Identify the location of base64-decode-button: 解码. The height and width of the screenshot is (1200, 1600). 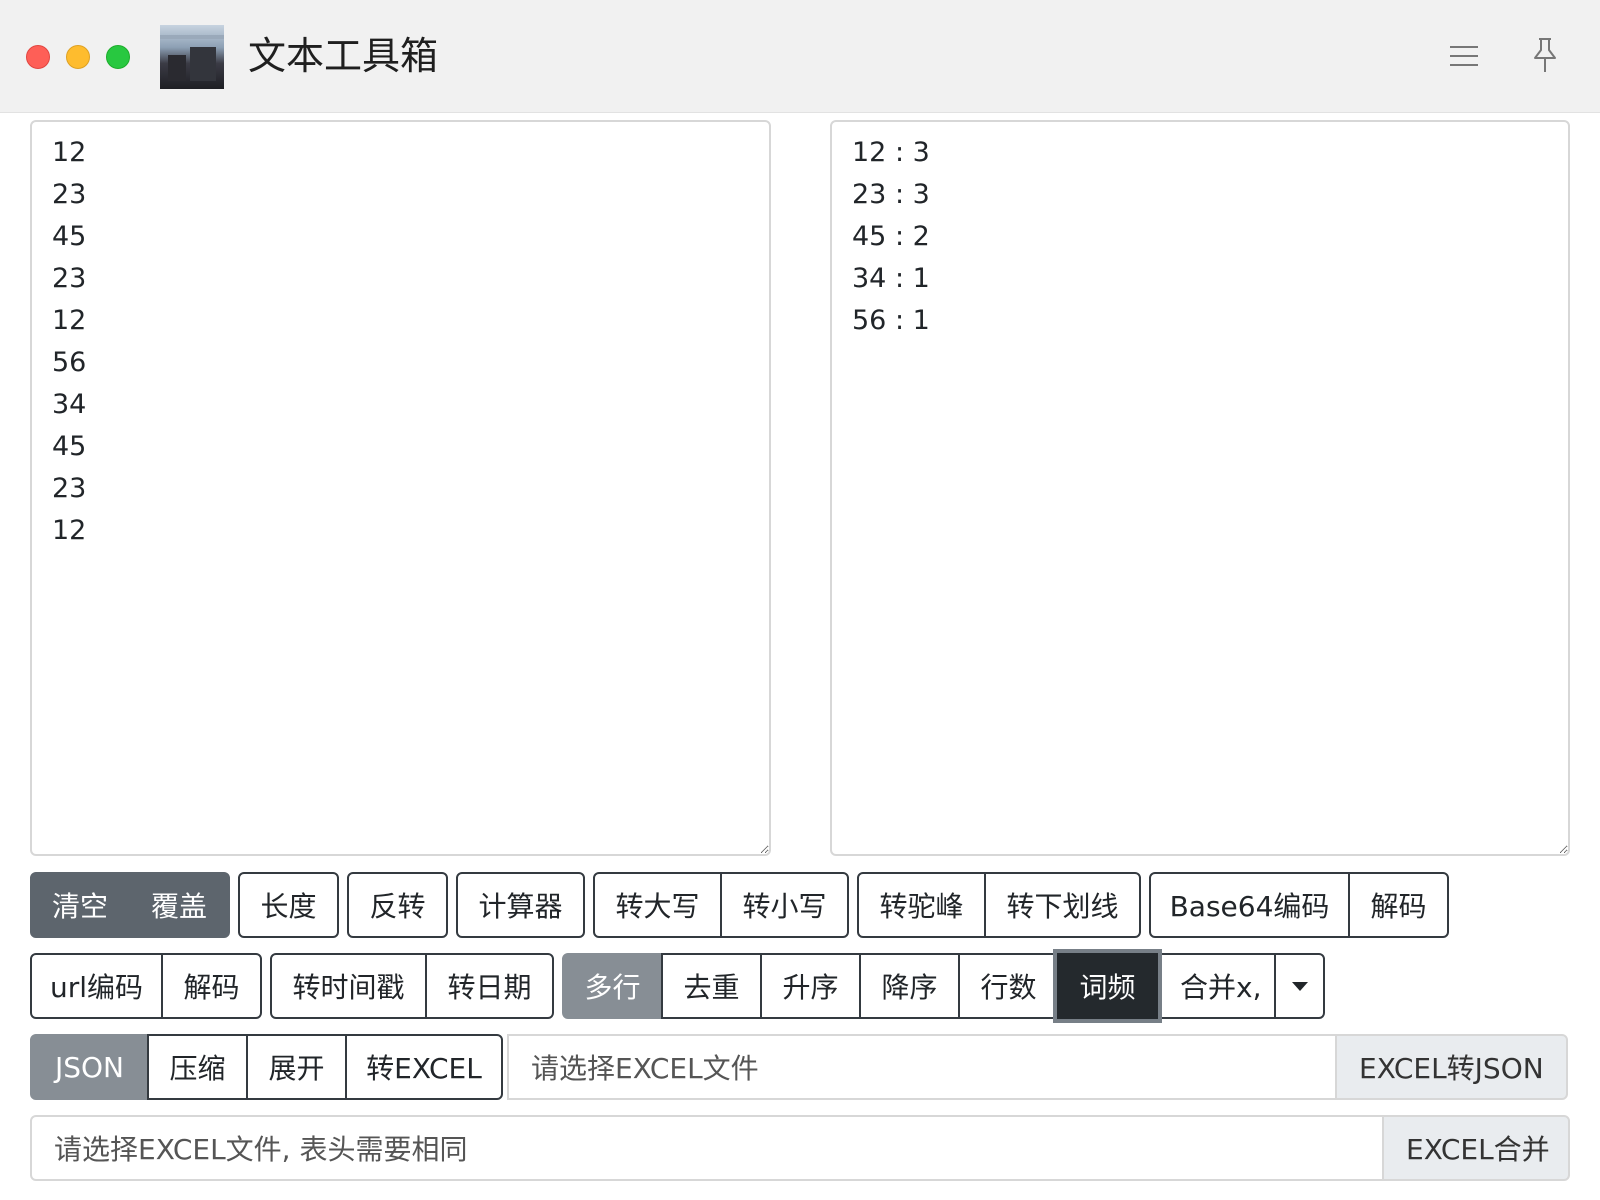
(1398, 905).